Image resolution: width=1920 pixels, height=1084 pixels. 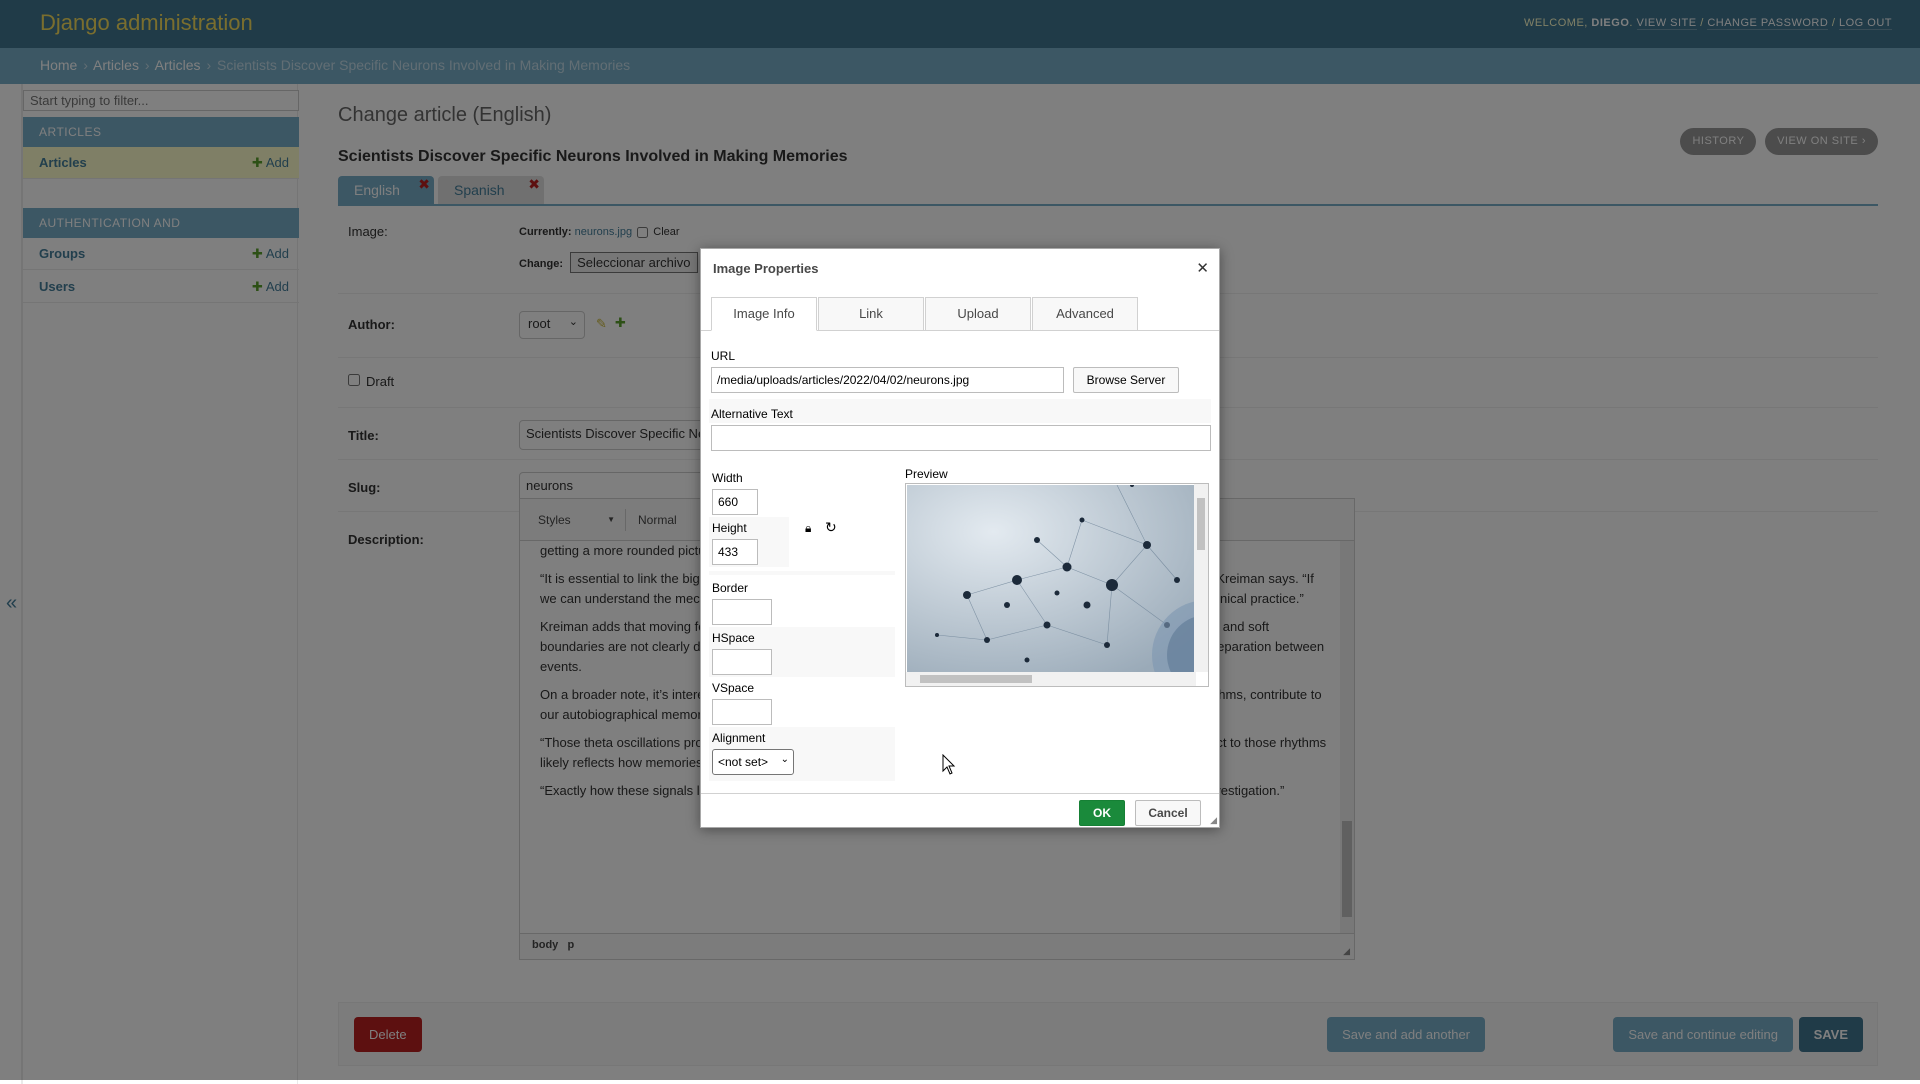 I want to click on divider-stripe, so click(x=802, y=573).